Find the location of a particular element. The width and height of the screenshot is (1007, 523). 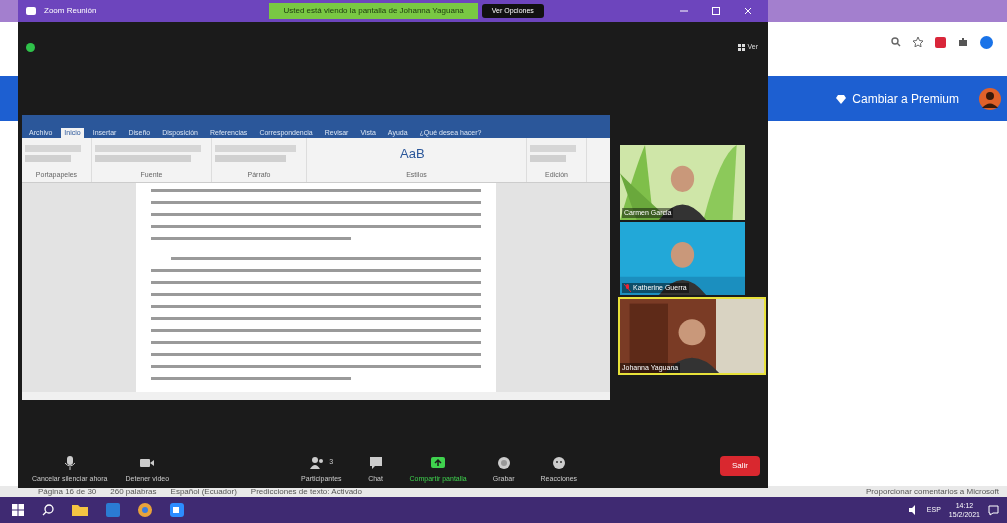

profile-icon is located at coordinates (986, 42).